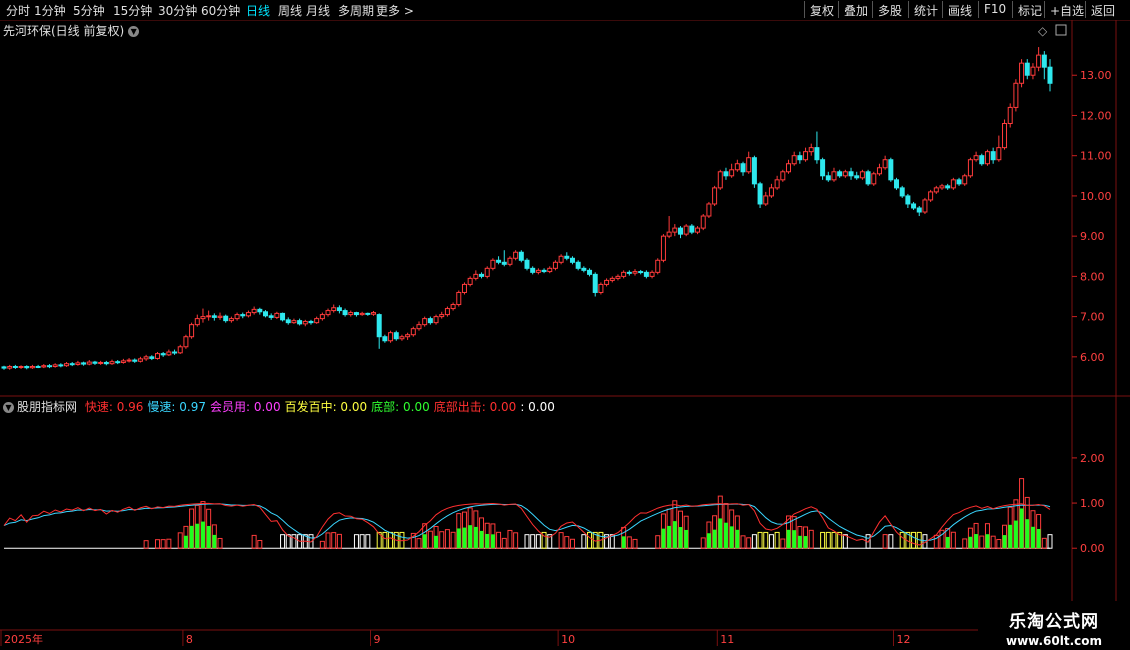  I want to click on y-tick-label-5: 11.00, so click(1096, 156).